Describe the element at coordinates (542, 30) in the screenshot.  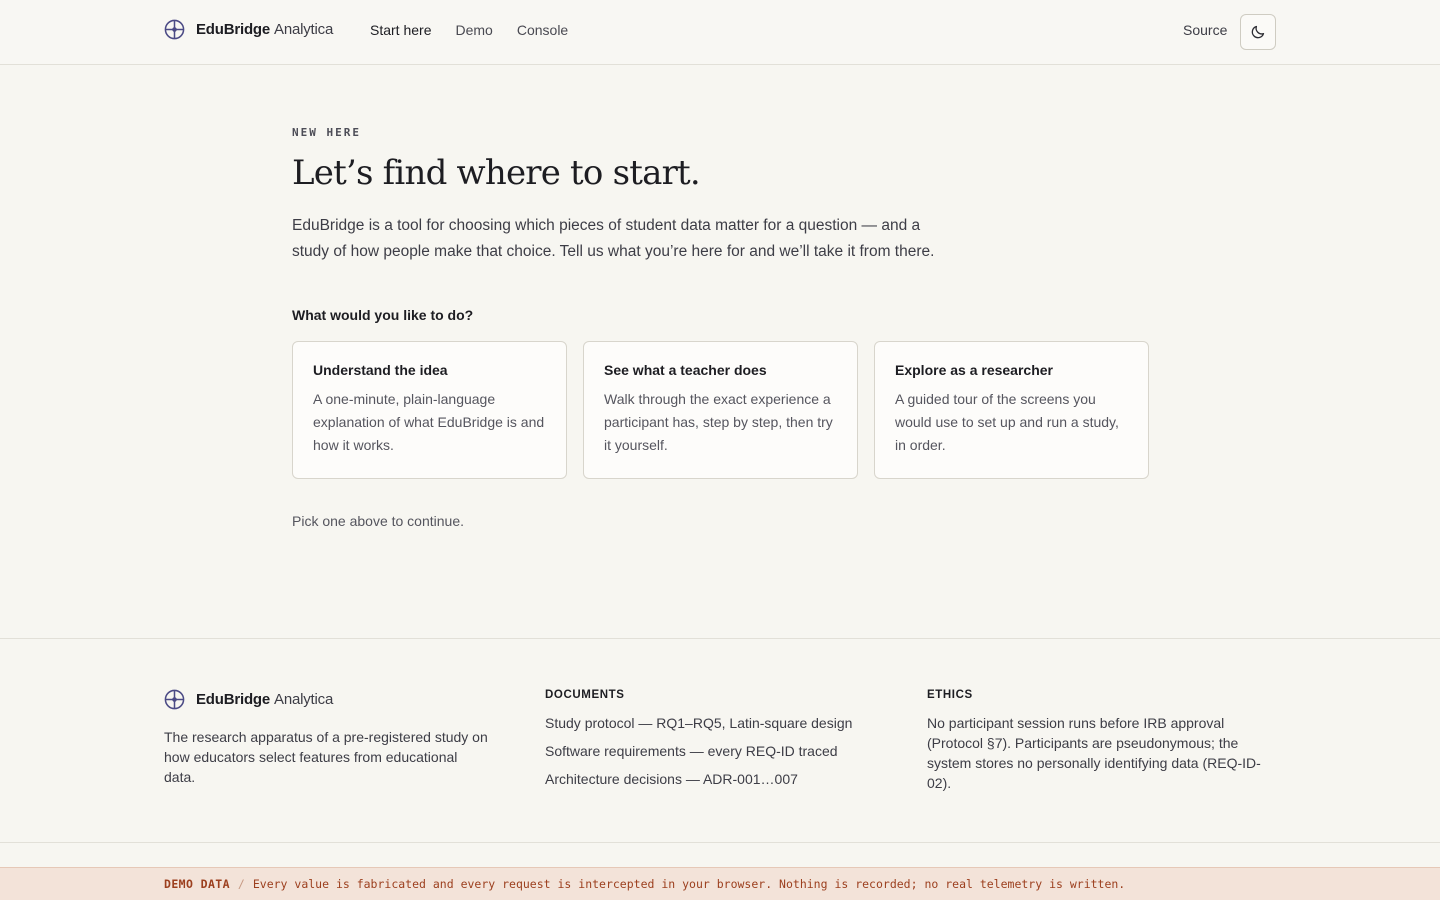
I see `nav-console: Console` at that location.